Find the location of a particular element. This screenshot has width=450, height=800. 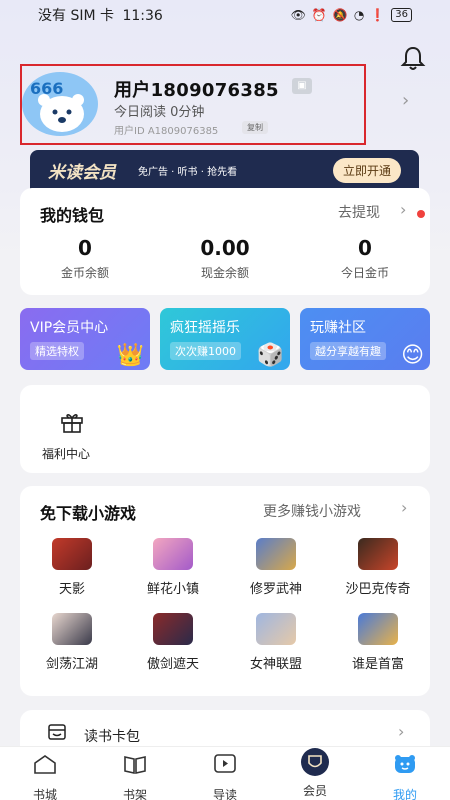

stat-today-coins: 0 今日金币 is located at coordinates (365, 258).